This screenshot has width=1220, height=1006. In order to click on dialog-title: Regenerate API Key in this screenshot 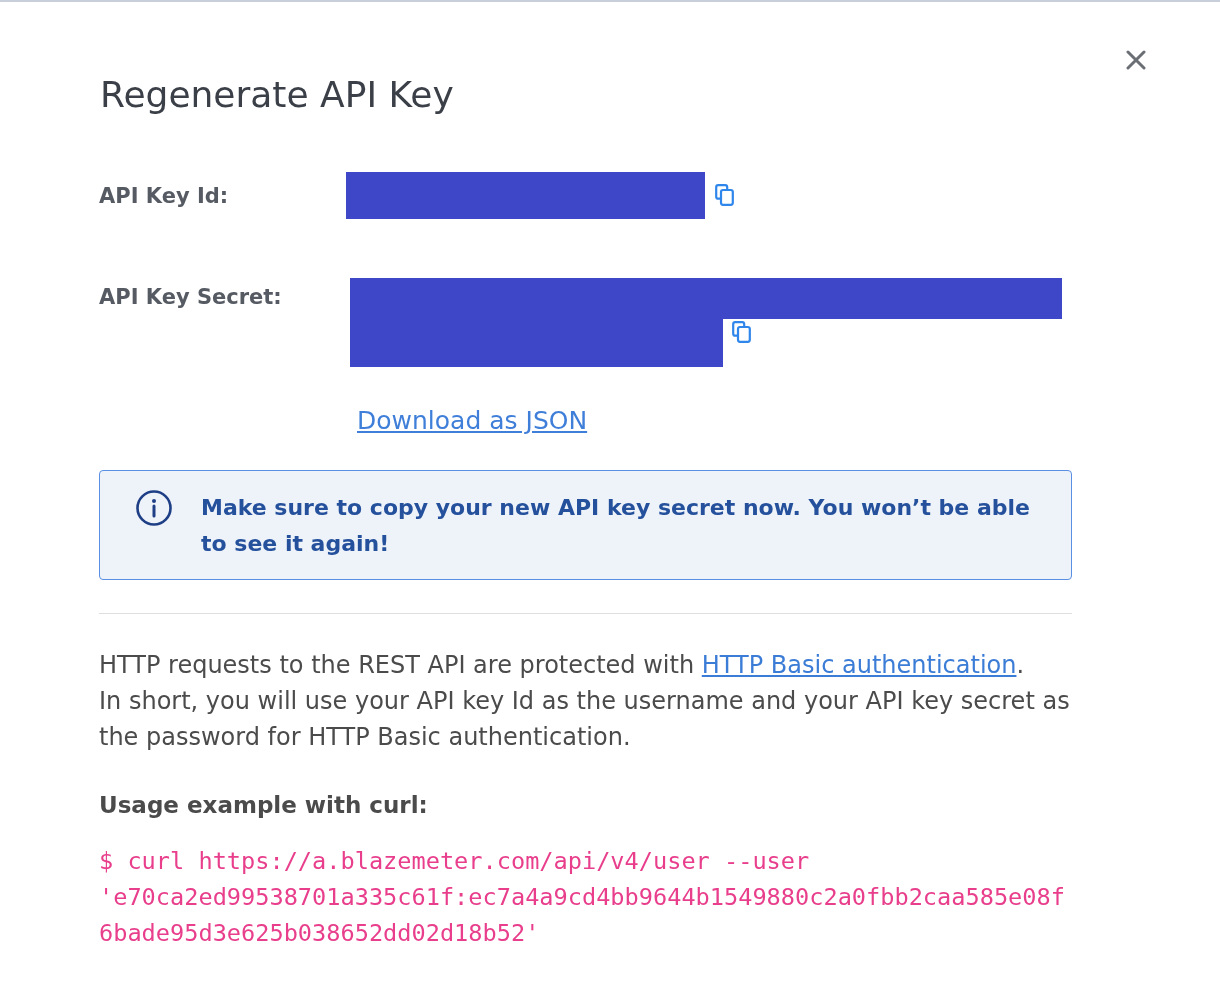, I will do `click(277, 95)`.